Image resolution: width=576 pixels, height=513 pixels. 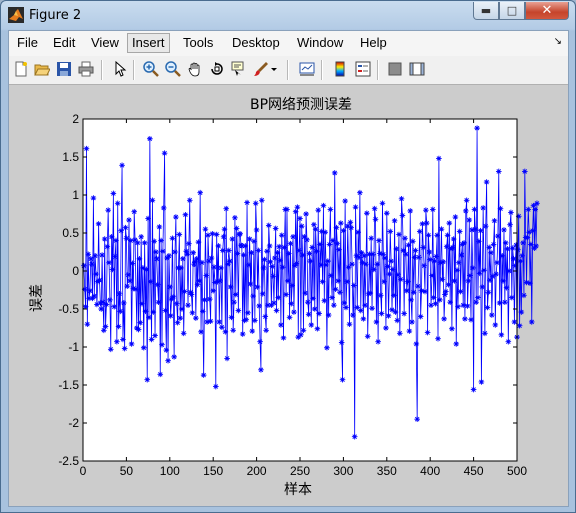 What do you see at coordinates (301, 105) in the screenshot?
I see `plot-title: BP网络预测误差` at bounding box center [301, 105].